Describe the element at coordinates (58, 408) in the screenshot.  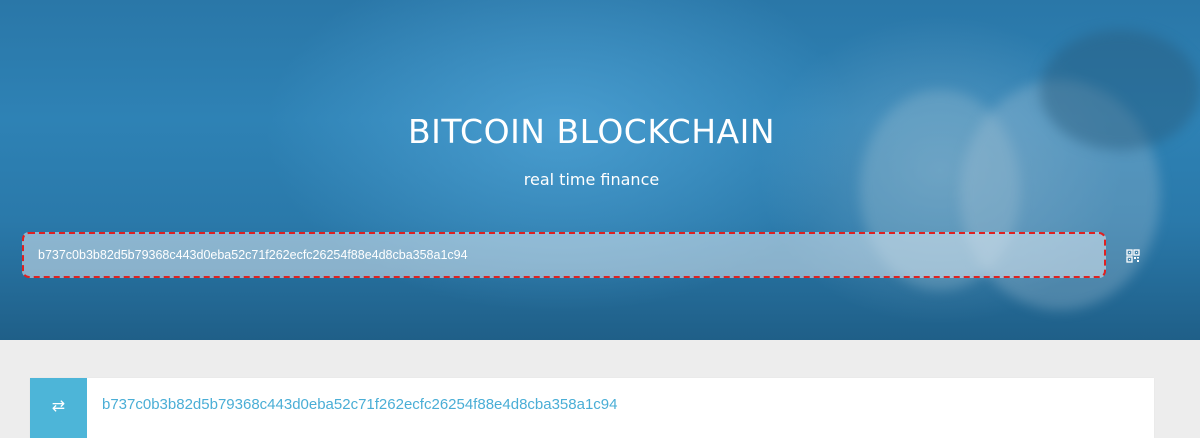
I see `transaction-arrows-icon: ⇄` at that location.